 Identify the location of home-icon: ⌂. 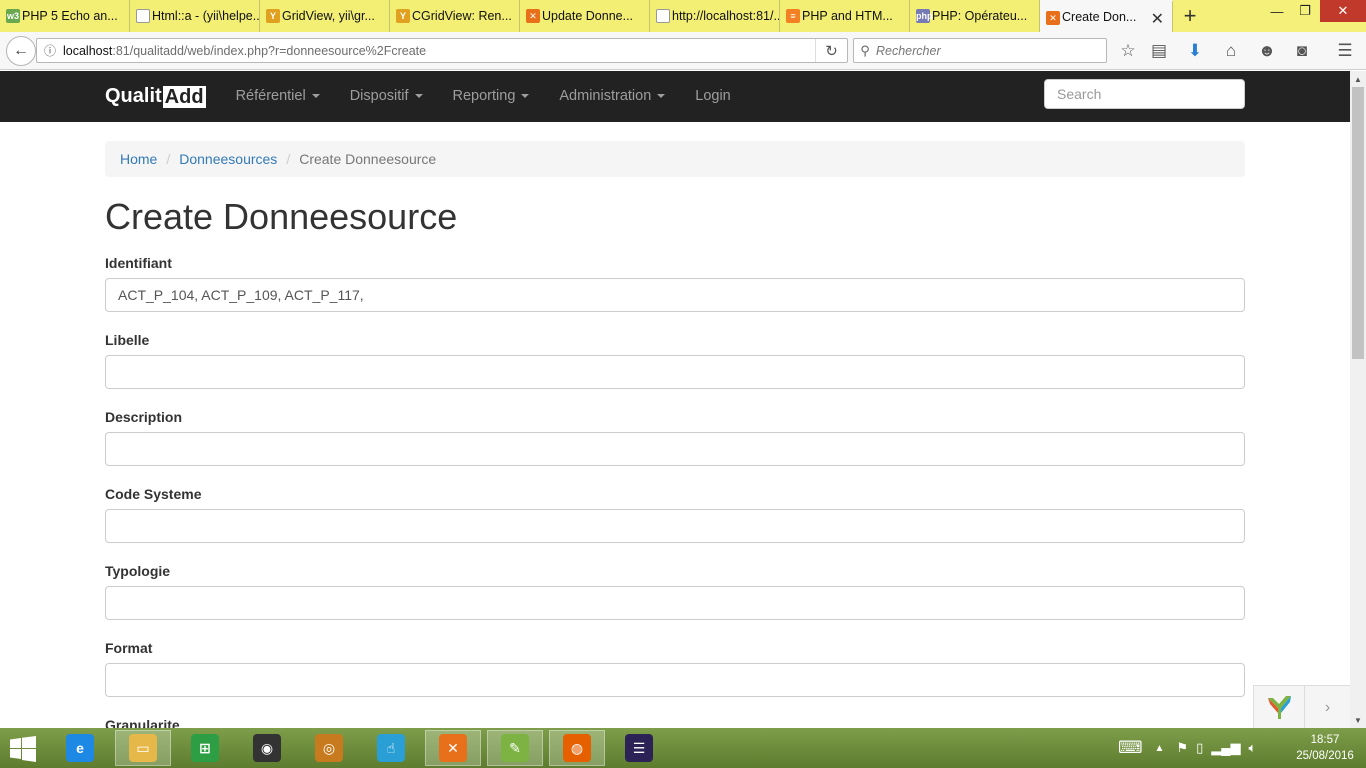
(1231, 51).